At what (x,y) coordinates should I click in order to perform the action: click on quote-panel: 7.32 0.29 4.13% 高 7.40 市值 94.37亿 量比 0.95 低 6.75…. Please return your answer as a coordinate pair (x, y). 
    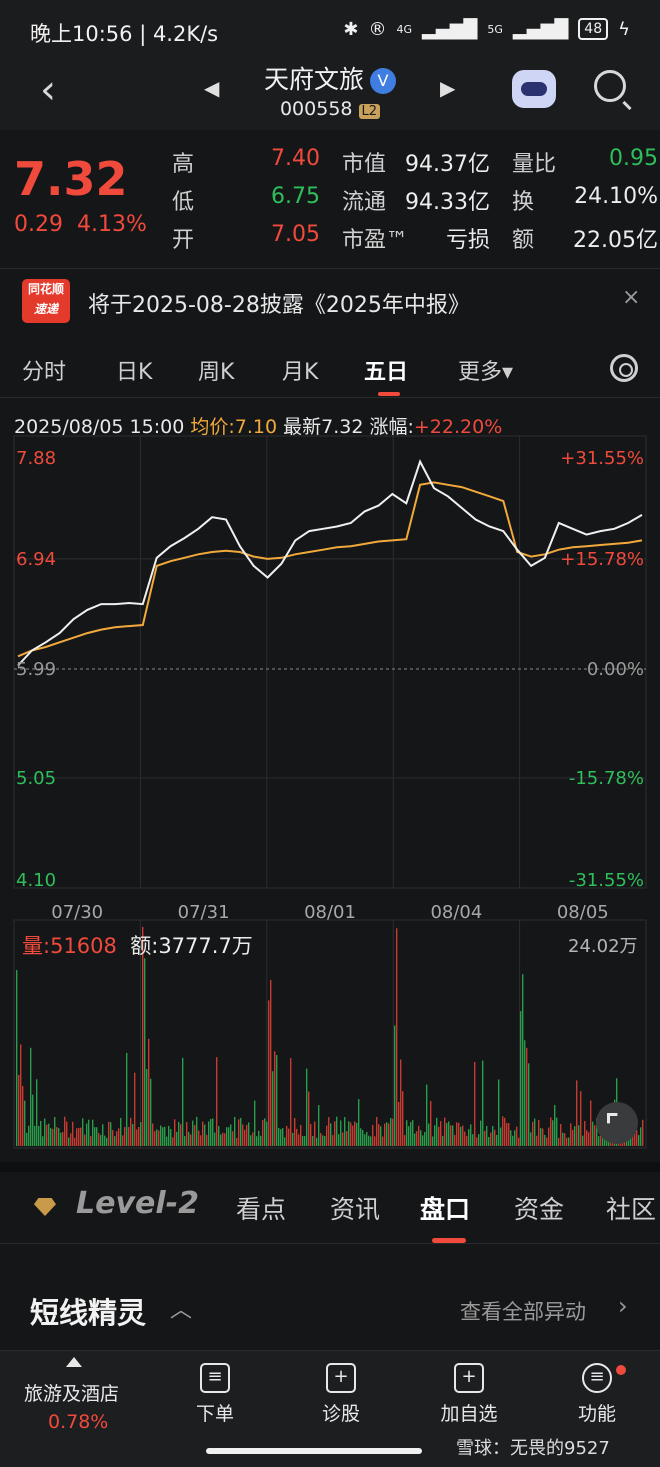
    Looking at the image, I should click on (330, 199).